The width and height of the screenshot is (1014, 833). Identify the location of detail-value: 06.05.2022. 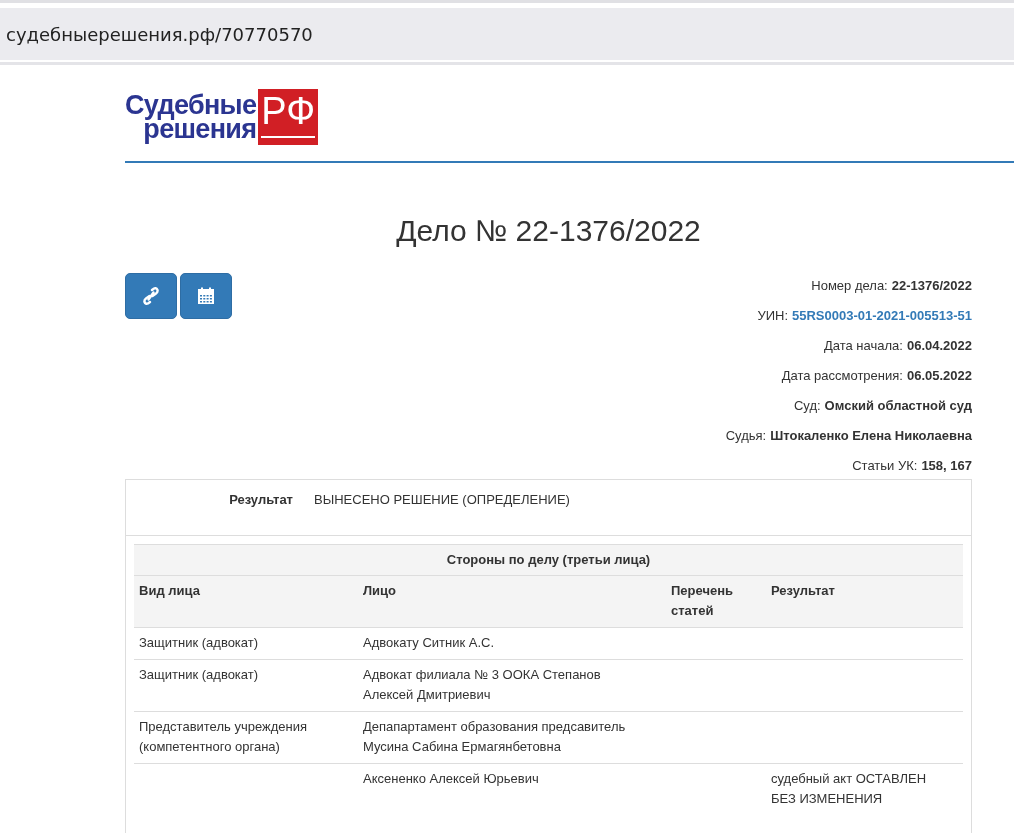
(939, 376).